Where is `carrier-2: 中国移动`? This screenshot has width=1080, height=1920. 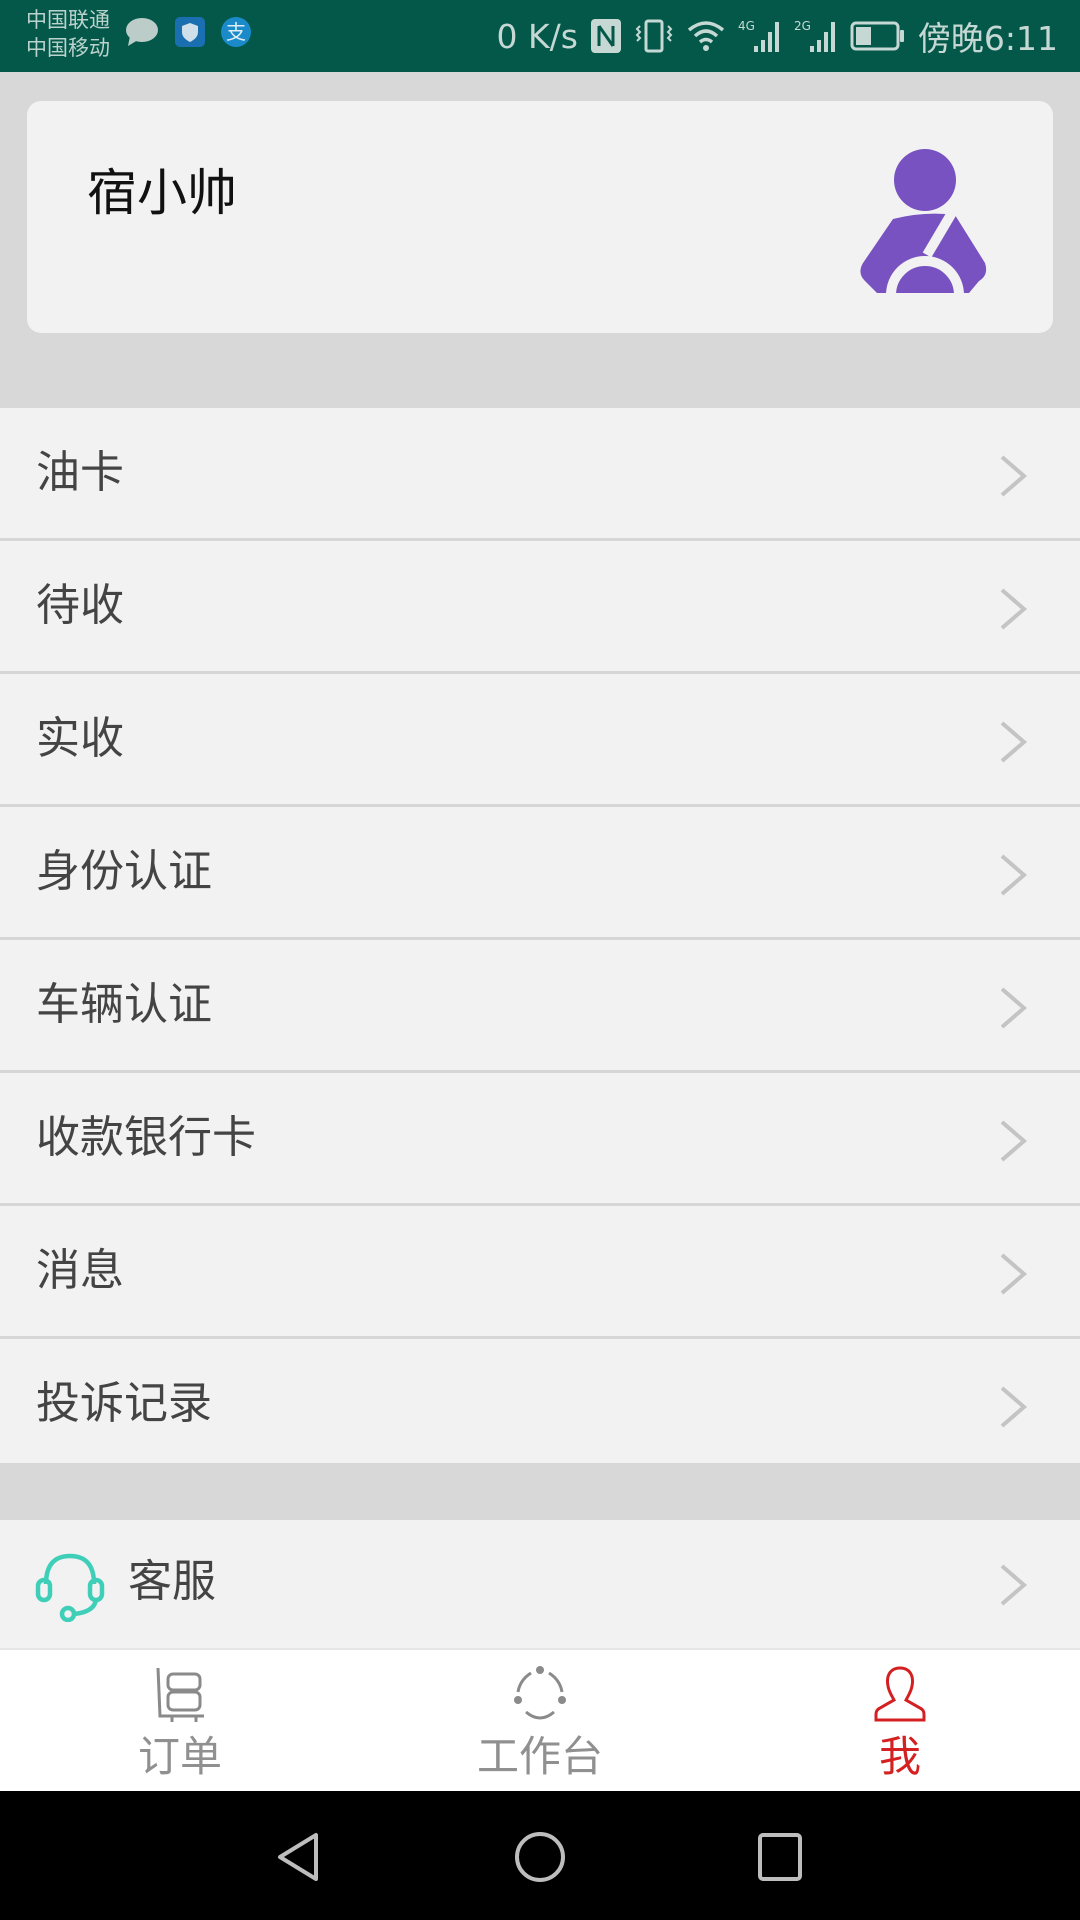
carrier-2: 中国移动 is located at coordinates (68, 48).